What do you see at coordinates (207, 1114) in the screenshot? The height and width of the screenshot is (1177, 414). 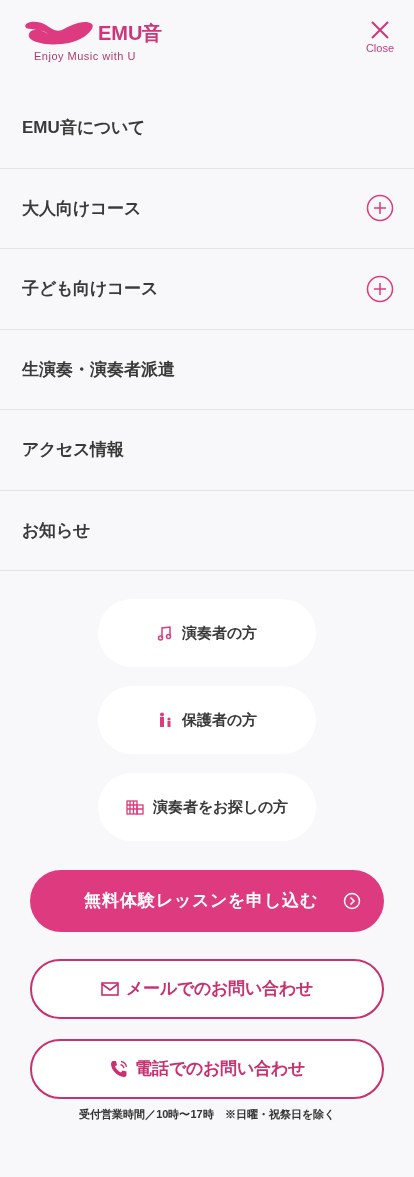 I see `business-hours-note: 受付営業時間／10時〜17時 ※日曜・祝祭日を除く` at bounding box center [207, 1114].